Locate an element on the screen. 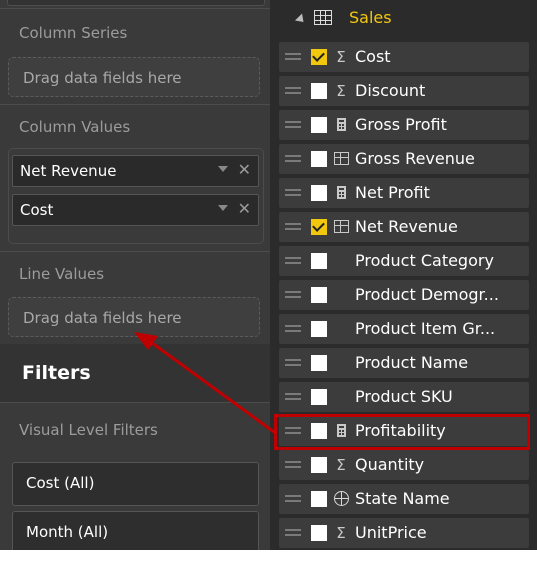 The width and height of the screenshot is (537, 566). arrow-head is located at coordinates (146, 341).